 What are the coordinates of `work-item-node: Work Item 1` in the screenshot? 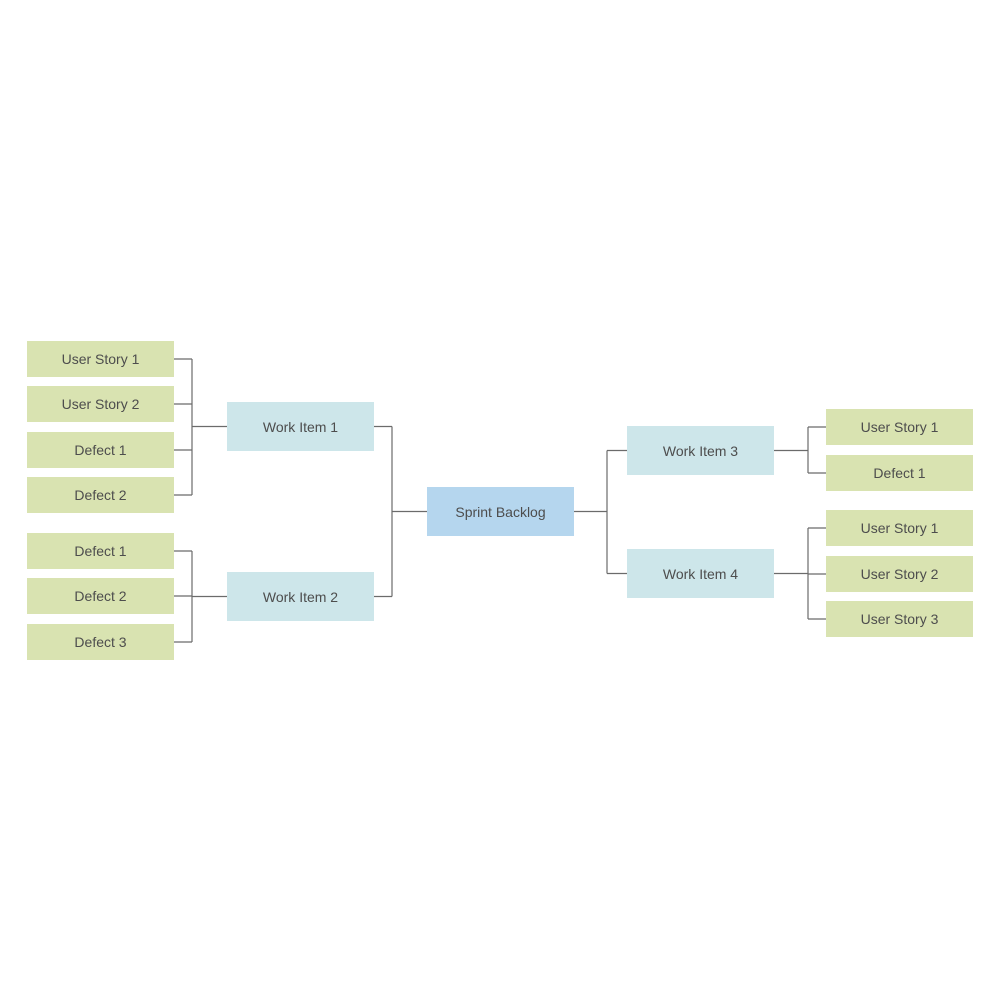 It's located at (300, 426).